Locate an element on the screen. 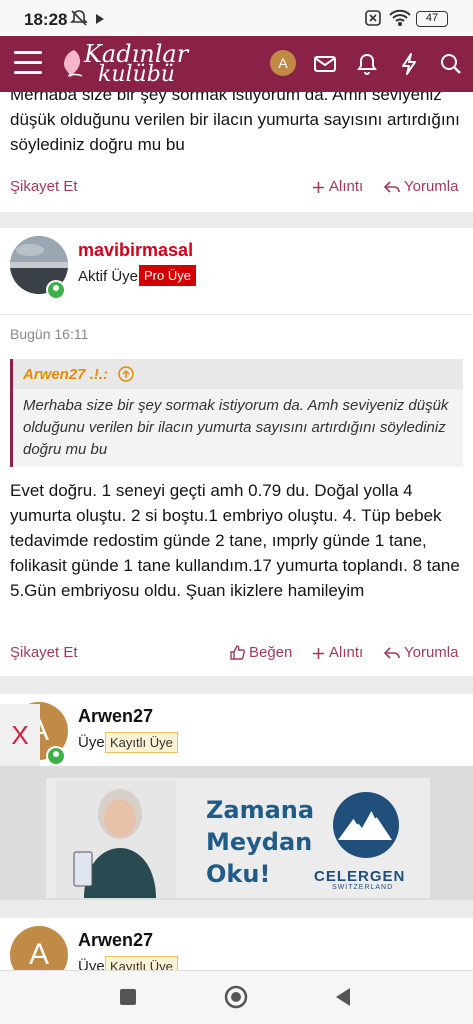  quote-author: Arwen27 .!.: is located at coordinates (66, 374).